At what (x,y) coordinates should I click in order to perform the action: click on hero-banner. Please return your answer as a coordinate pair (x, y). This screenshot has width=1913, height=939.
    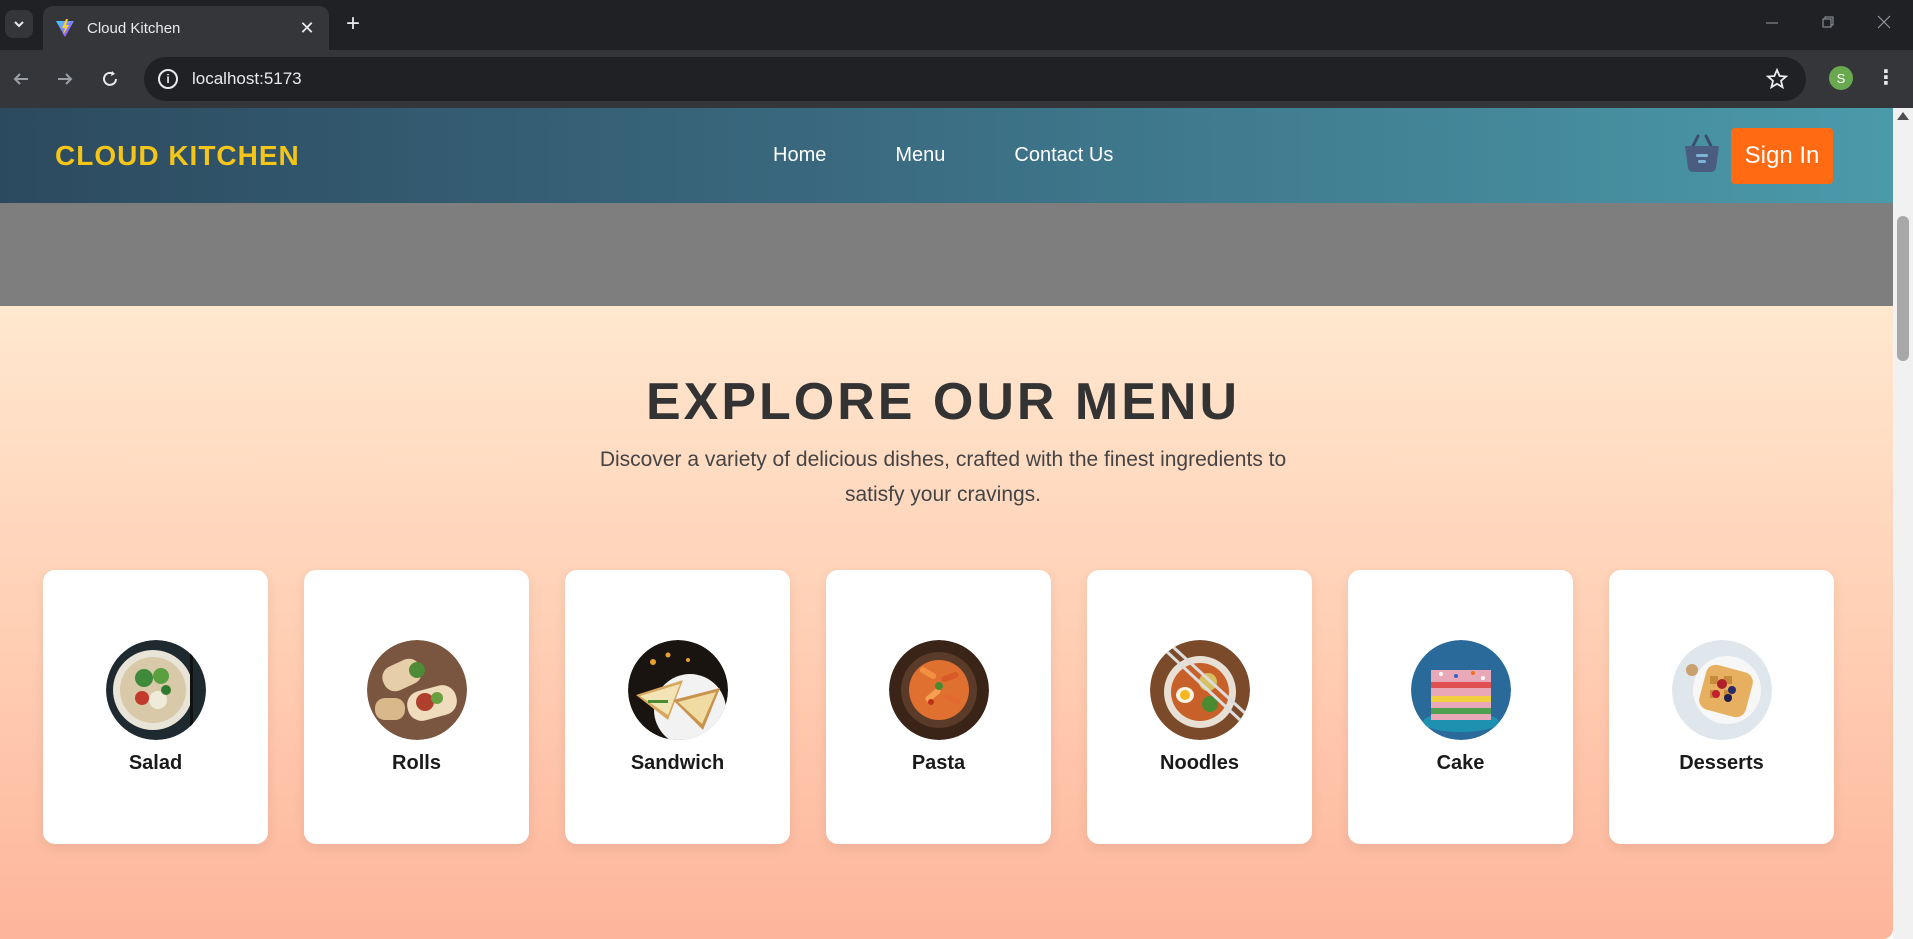
    Looking at the image, I should click on (946, 254).